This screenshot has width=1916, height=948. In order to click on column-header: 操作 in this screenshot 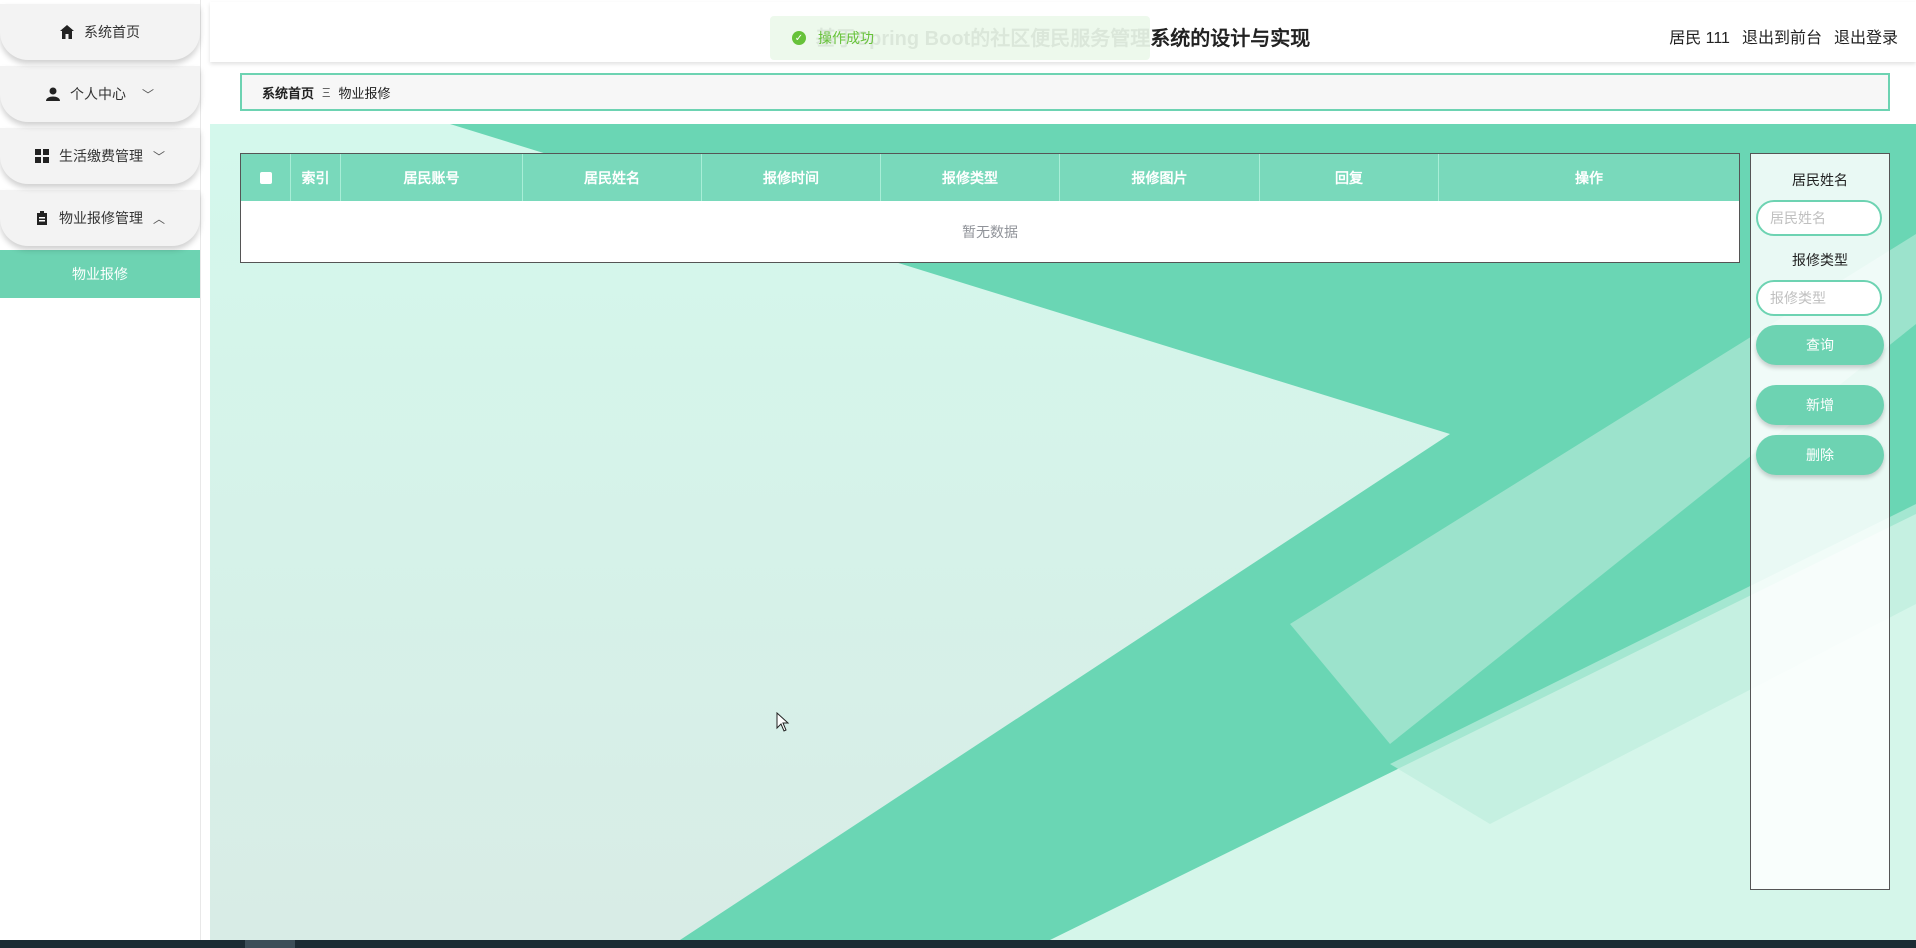, I will do `click(1589, 177)`.